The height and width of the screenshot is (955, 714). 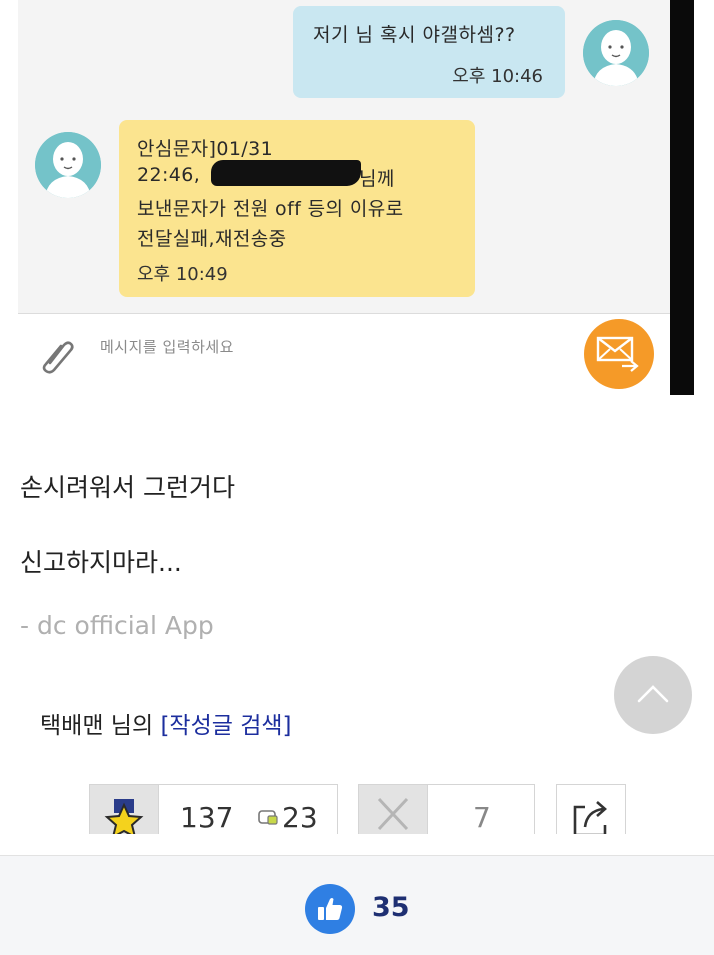 What do you see at coordinates (357, 905) in the screenshot?
I see `bottom-like-bar: 35` at bounding box center [357, 905].